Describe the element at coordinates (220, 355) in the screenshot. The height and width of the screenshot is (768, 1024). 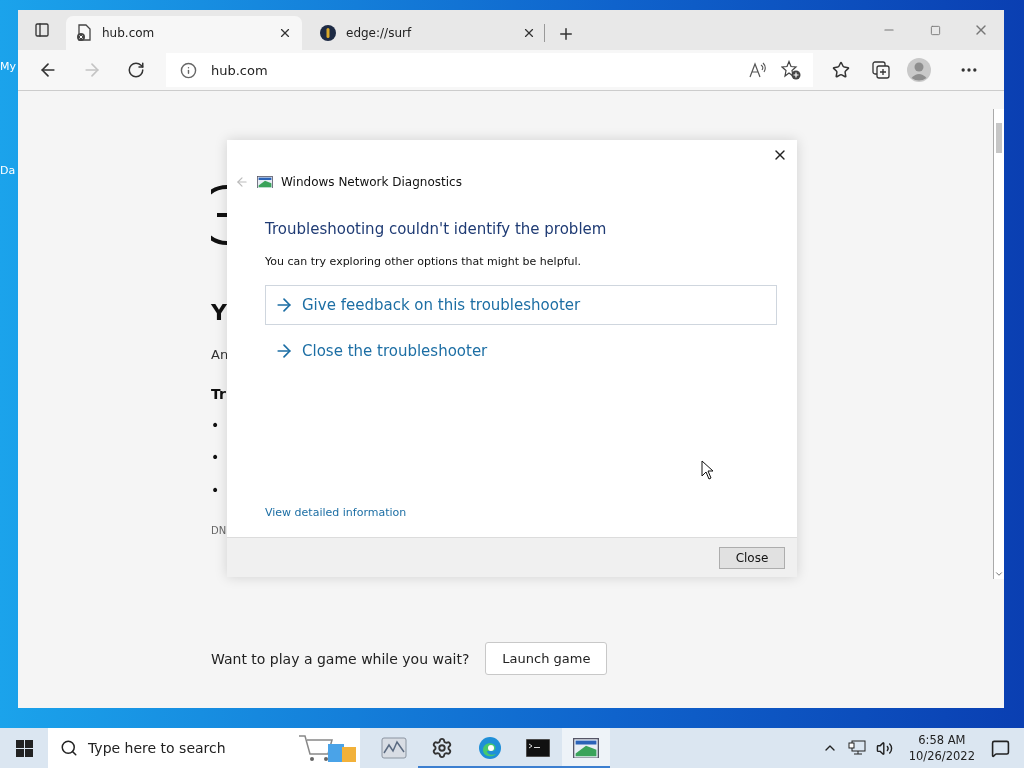
I see `page-text: An` at that location.